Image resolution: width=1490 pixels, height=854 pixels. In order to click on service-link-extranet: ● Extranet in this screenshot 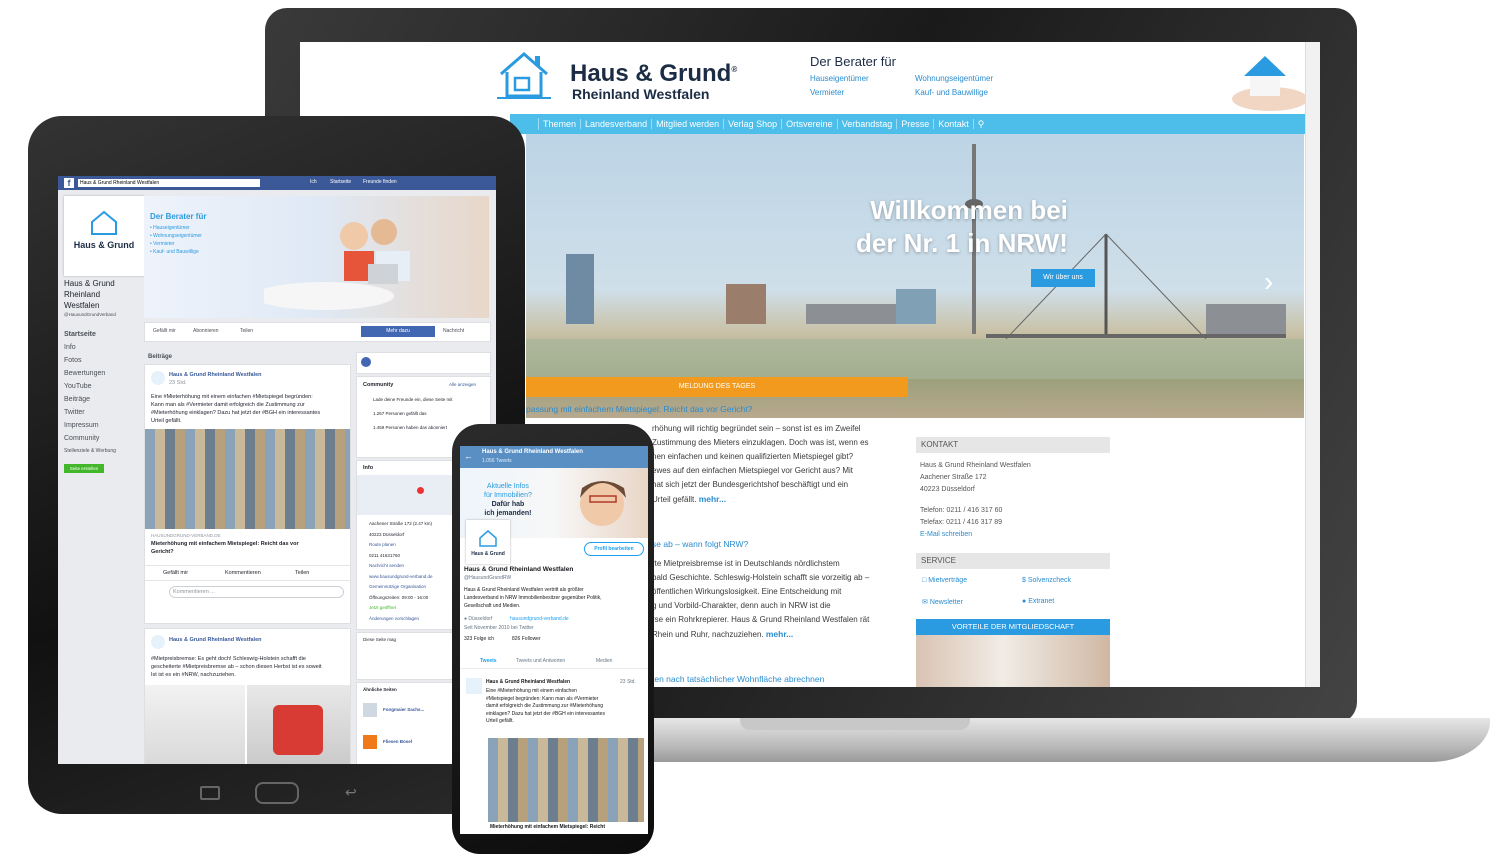, I will do `click(1038, 601)`.